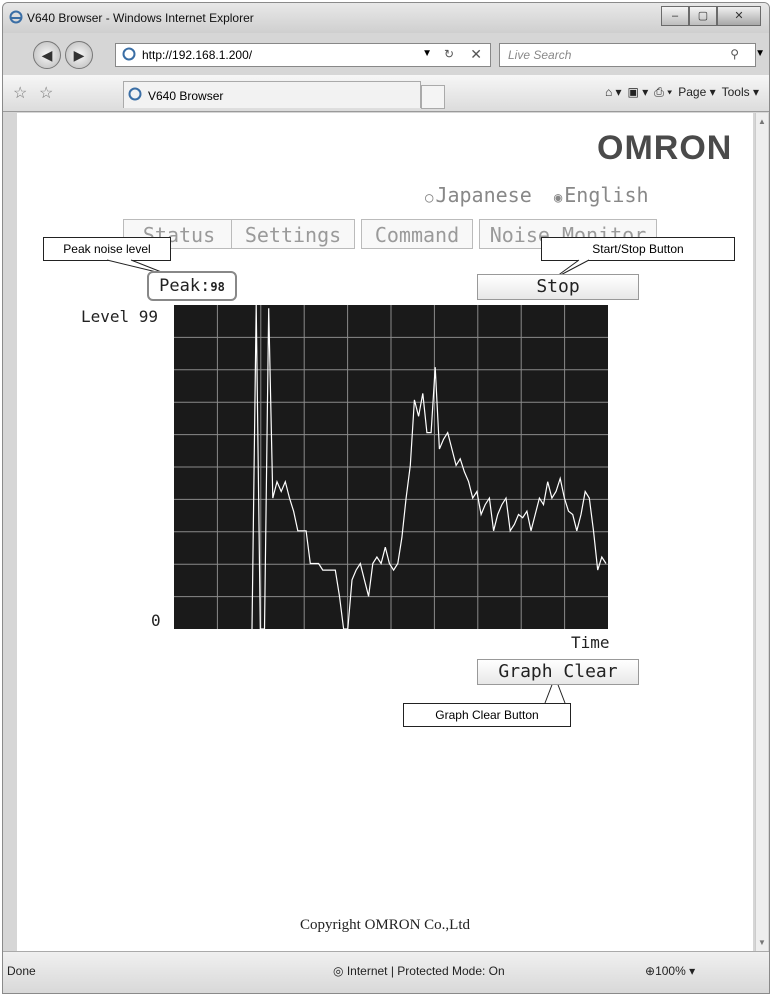  Describe the element at coordinates (135, 95) in the screenshot. I see `tab-page-icon` at that location.